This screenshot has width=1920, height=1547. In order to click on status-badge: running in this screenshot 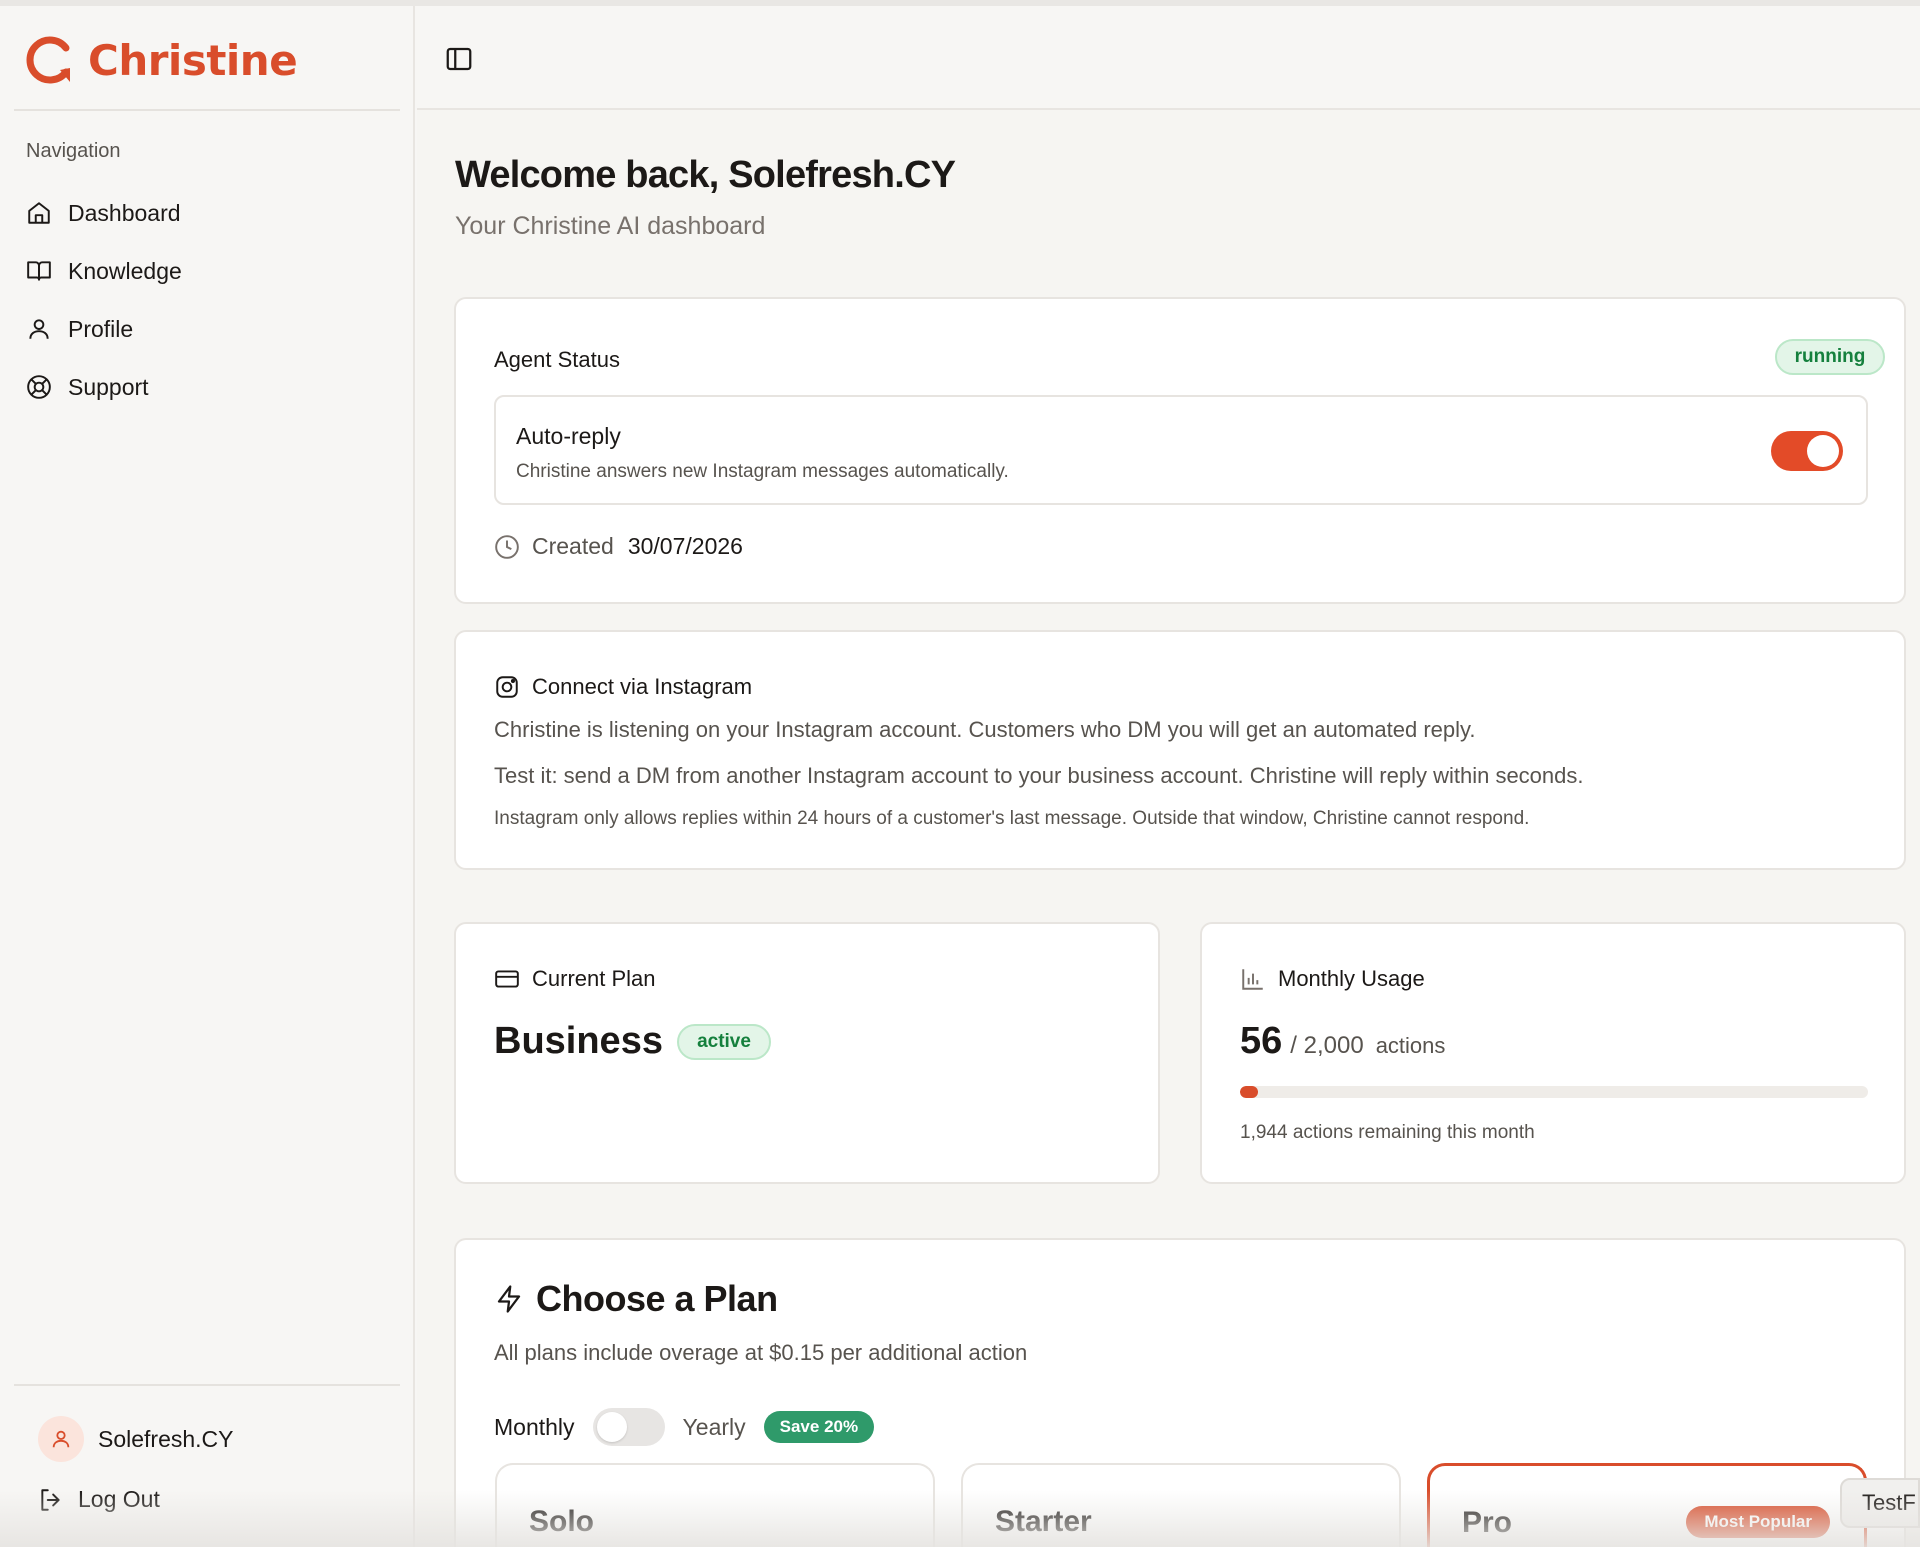, I will do `click(1830, 357)`.